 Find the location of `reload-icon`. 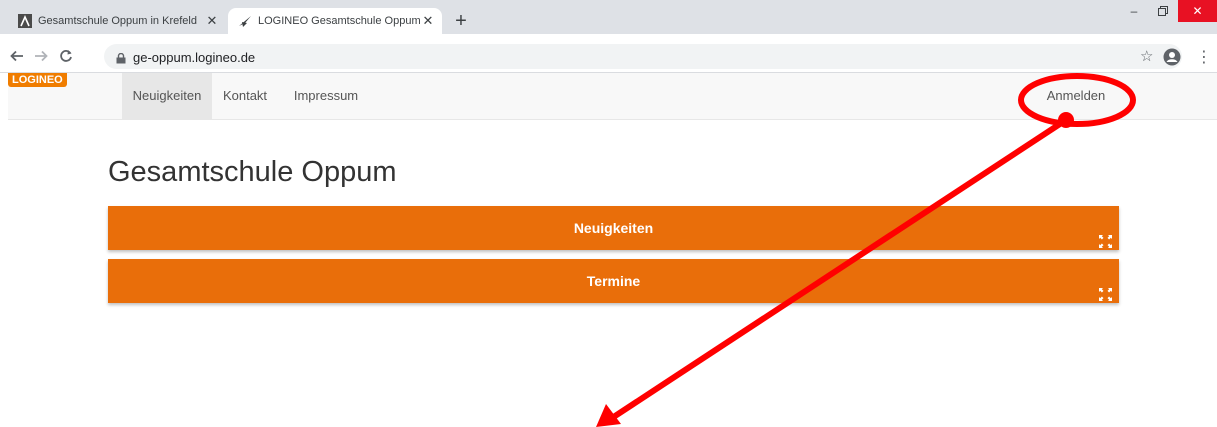

reload-icon is located at coordinates (66, 56).